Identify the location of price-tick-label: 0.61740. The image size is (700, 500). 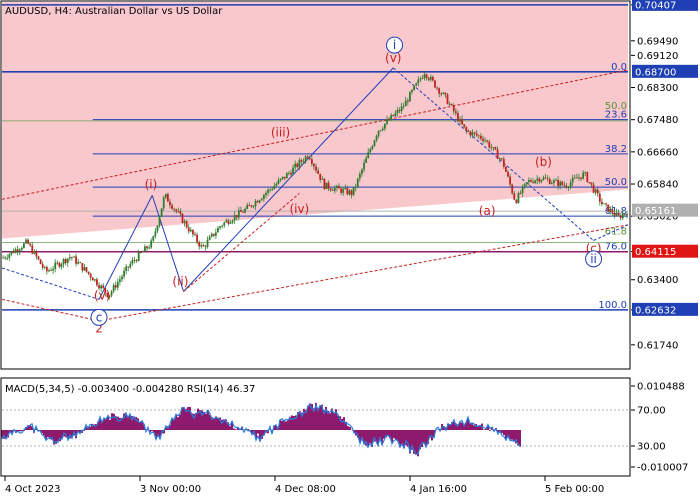
(657, 345).